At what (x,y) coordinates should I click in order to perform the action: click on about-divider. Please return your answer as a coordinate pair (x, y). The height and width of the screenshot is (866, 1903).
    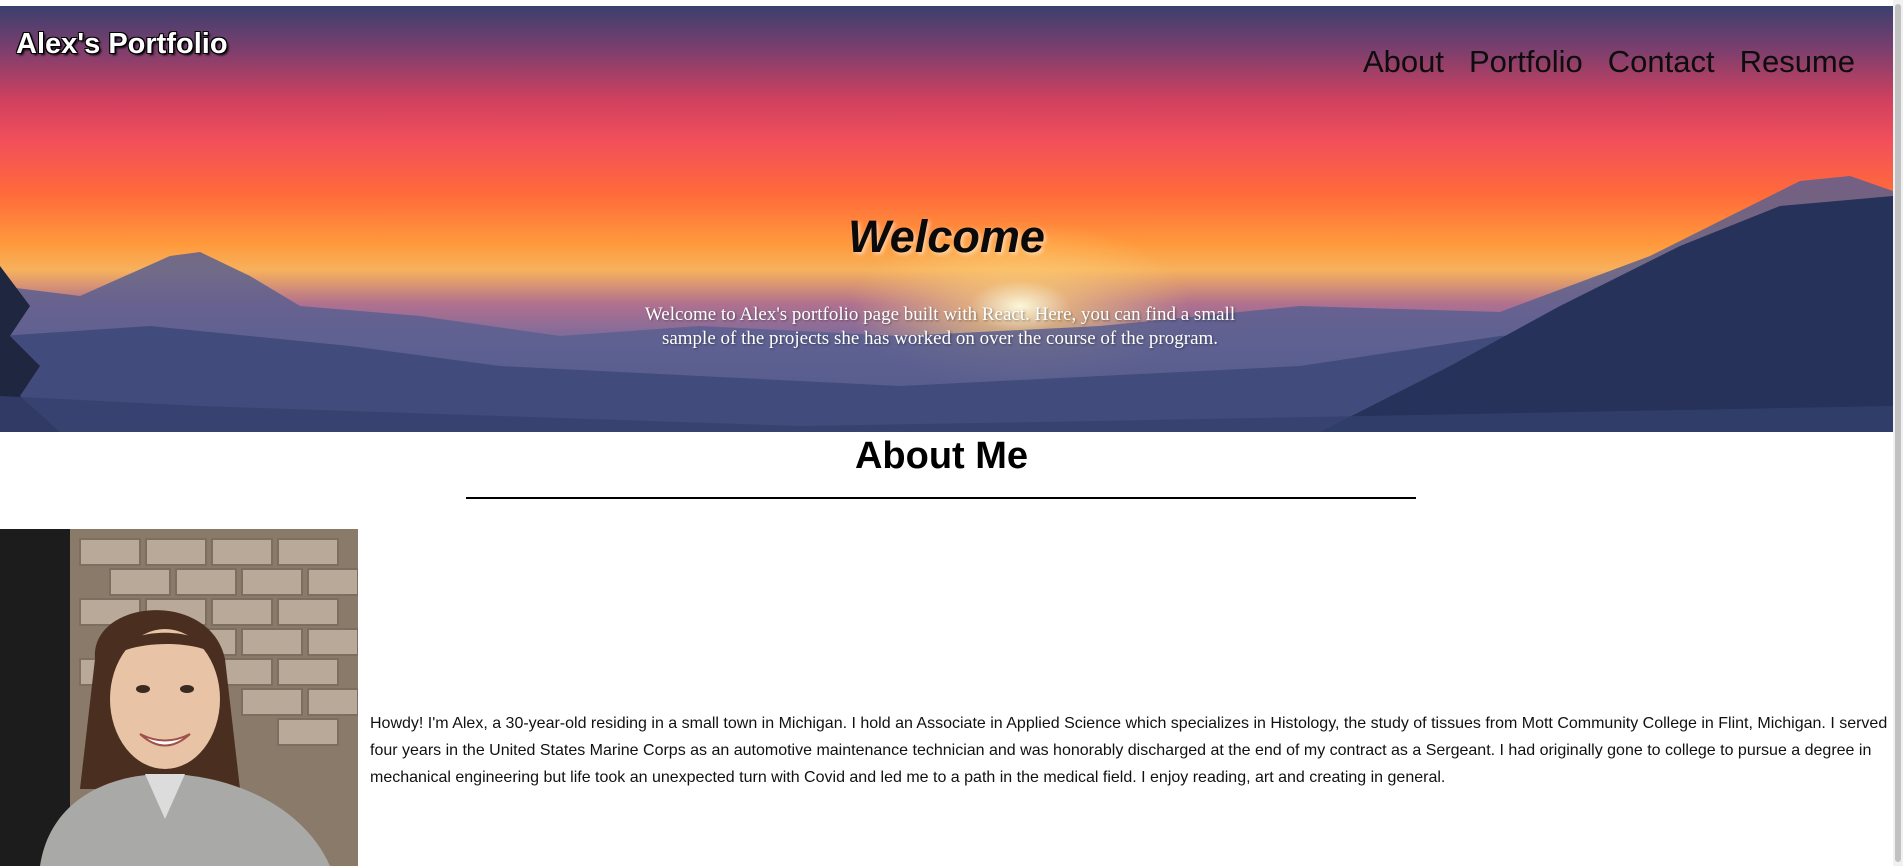
    Looking at the image, I should click on (941, 498).